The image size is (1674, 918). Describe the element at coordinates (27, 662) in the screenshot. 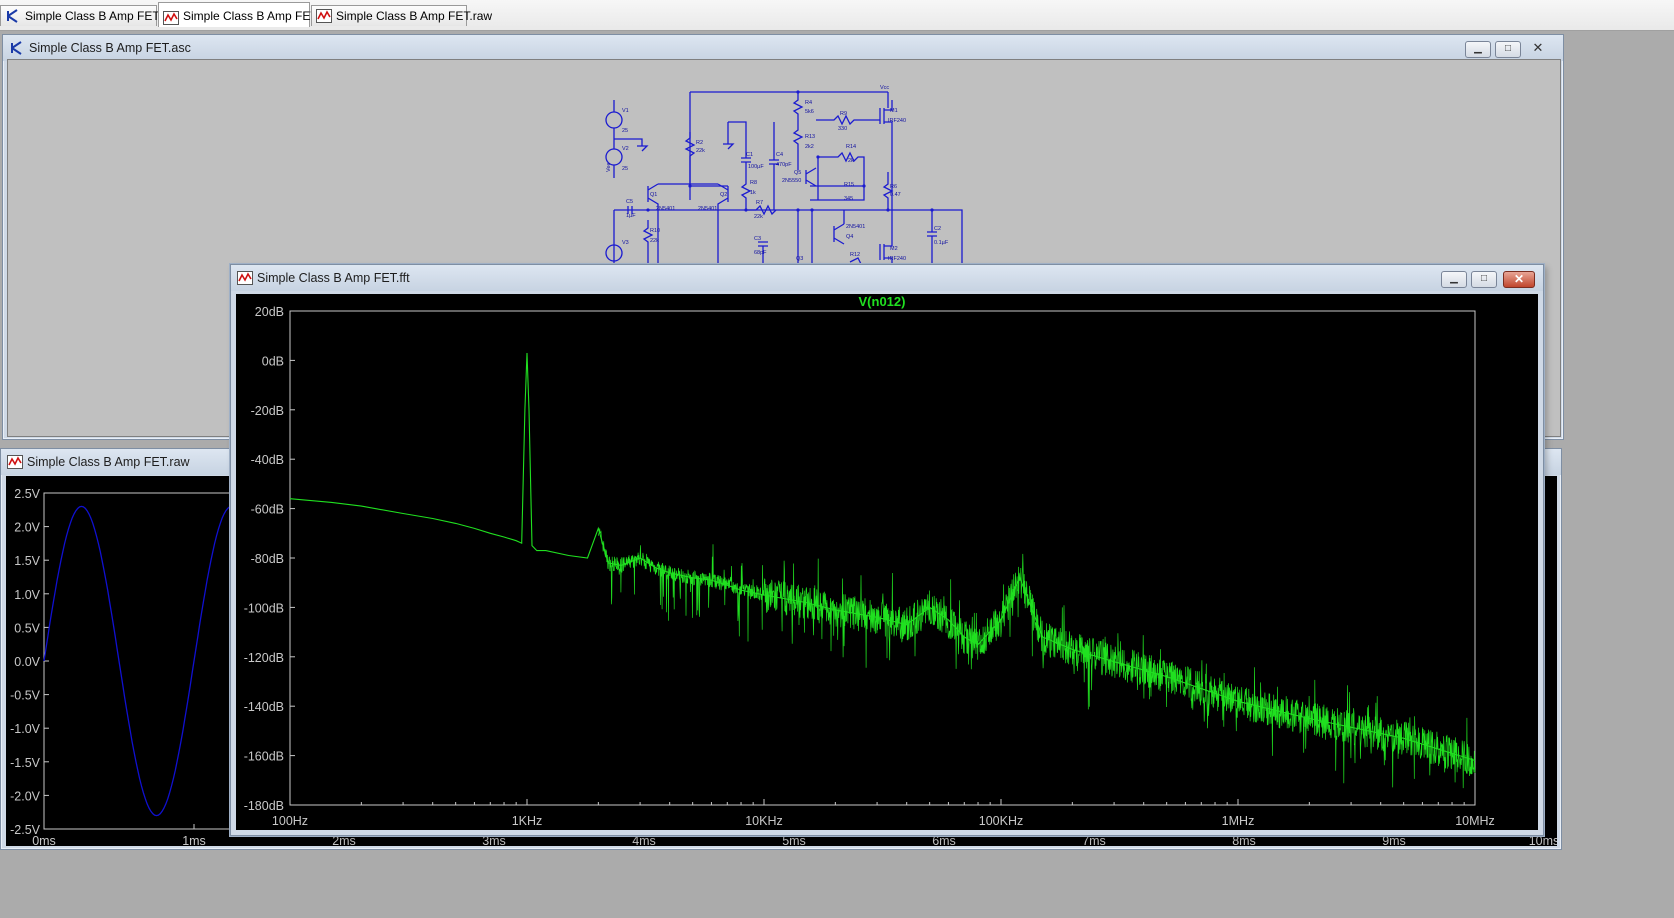

I see `y-tick-label: 0.0V` at that location.